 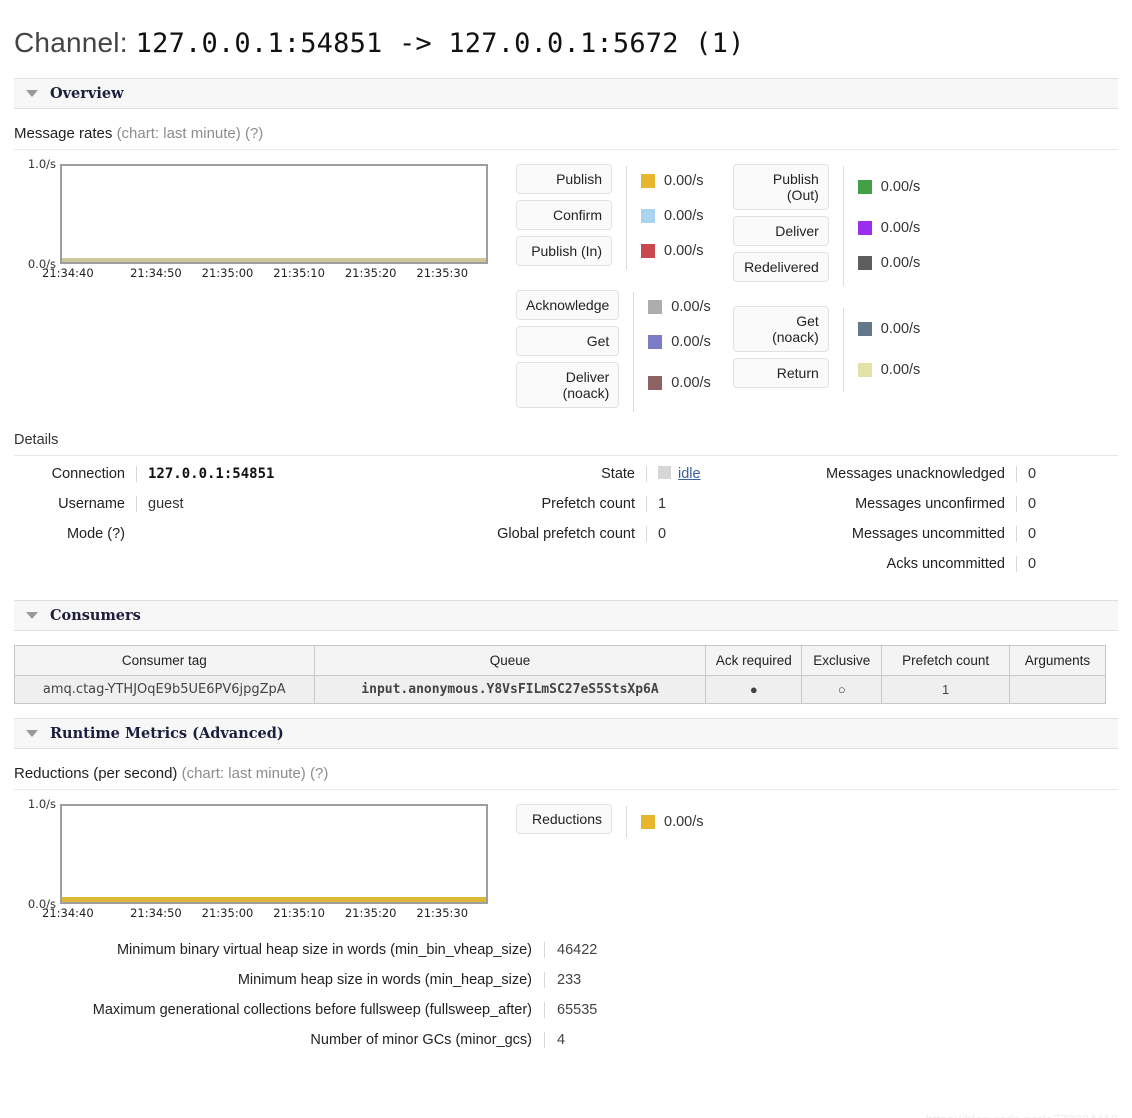 What do you see at coordinates (588, 504) in the screenshot?
I see `details-key-prefetch-count: Prefetch count` at bounding box center [588, 504].